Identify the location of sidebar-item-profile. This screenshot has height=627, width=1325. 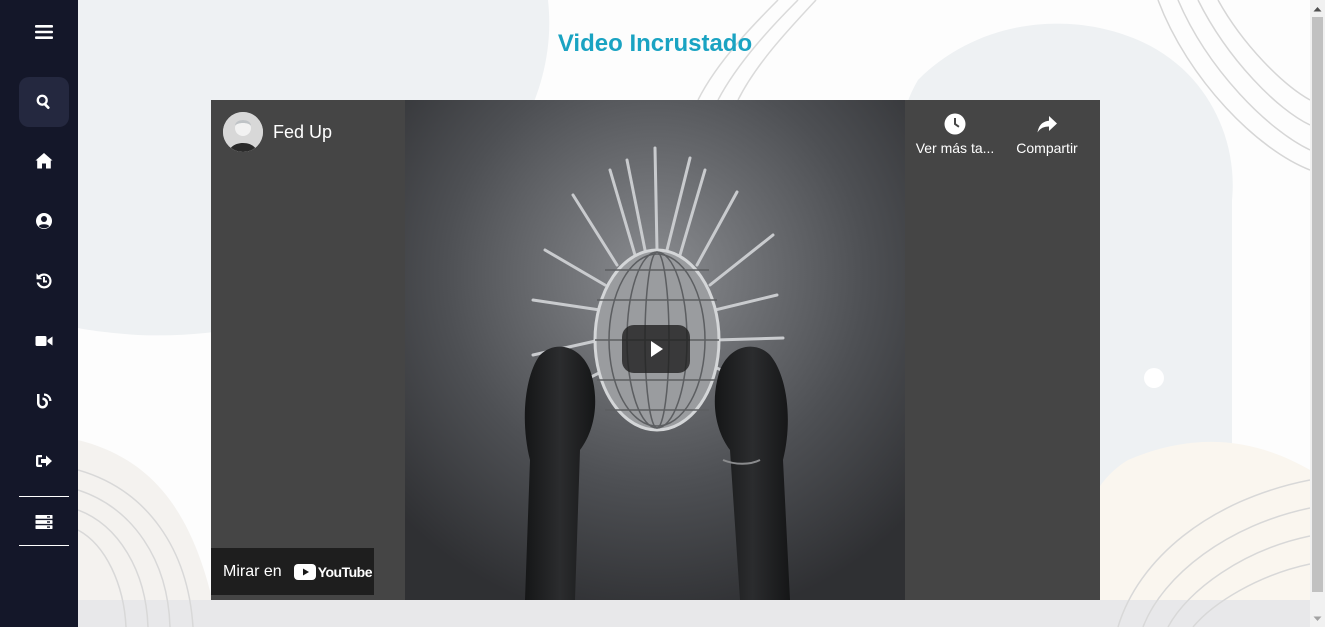
(44, 221).